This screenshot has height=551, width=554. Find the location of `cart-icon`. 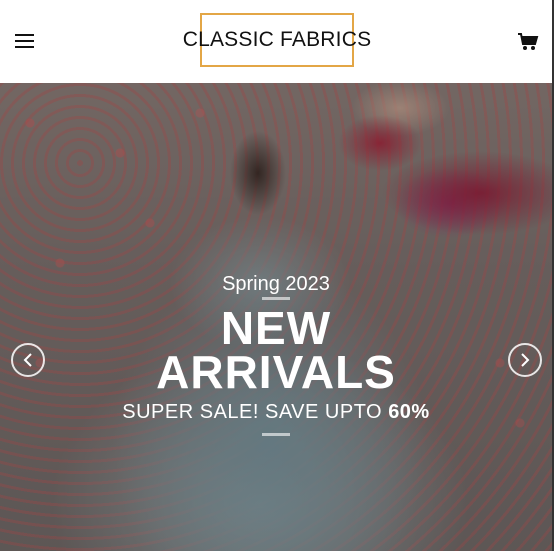

cart-icon is located at coordinates (528, 41).